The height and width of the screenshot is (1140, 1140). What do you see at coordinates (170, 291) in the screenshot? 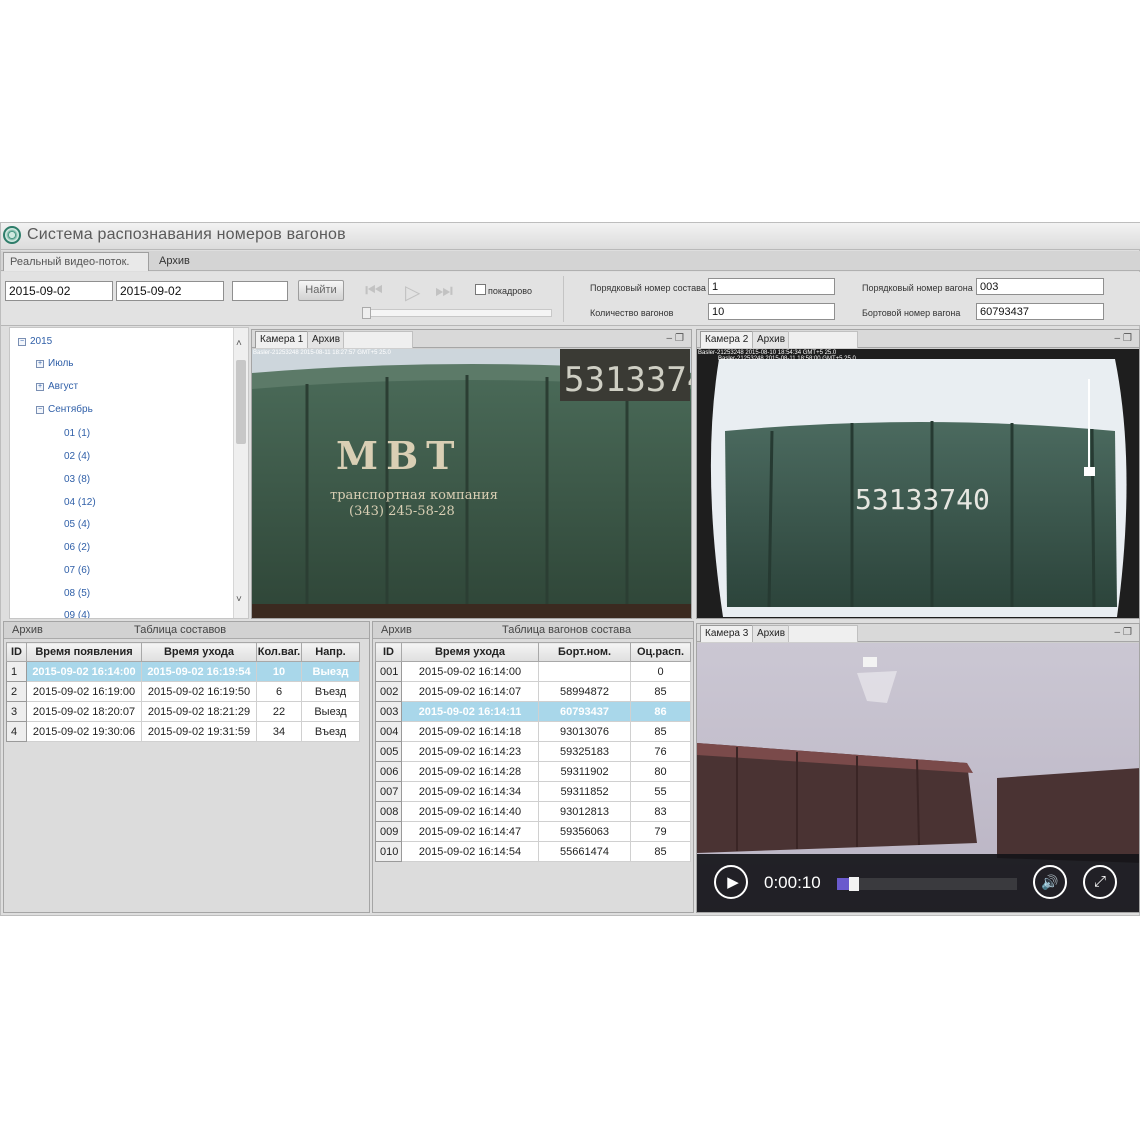
I see `date-to-input` at bounding box center [170, 291].